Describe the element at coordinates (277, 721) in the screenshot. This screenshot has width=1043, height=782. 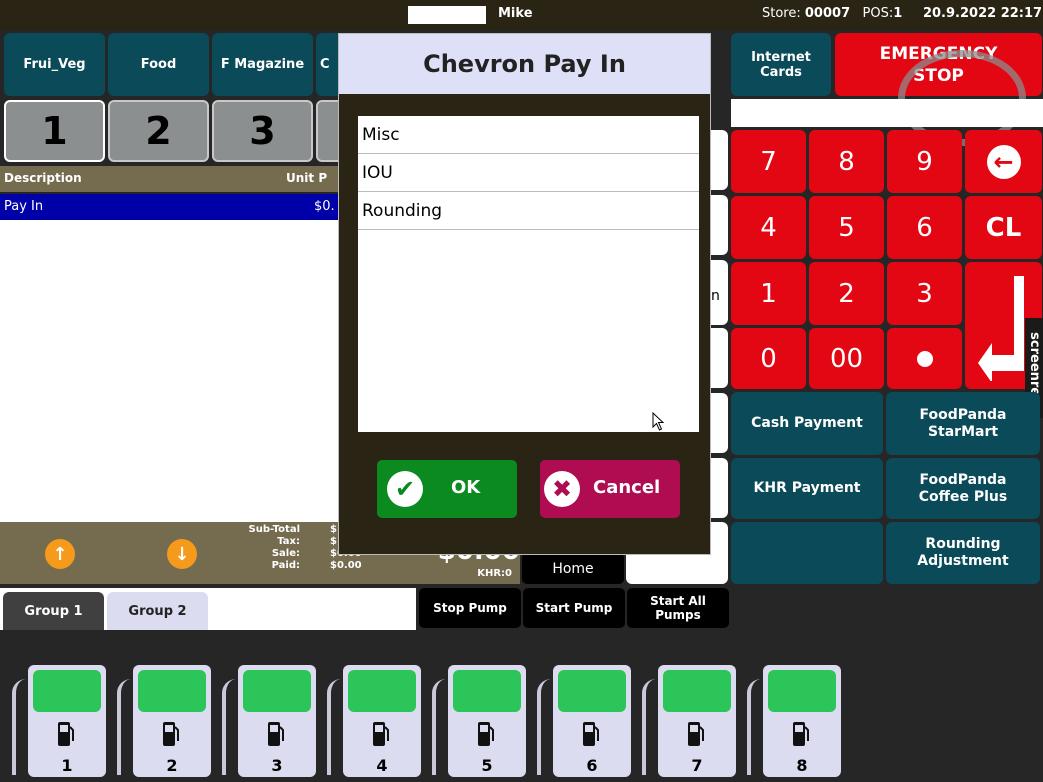
I see `pump-card: 3` at that location.